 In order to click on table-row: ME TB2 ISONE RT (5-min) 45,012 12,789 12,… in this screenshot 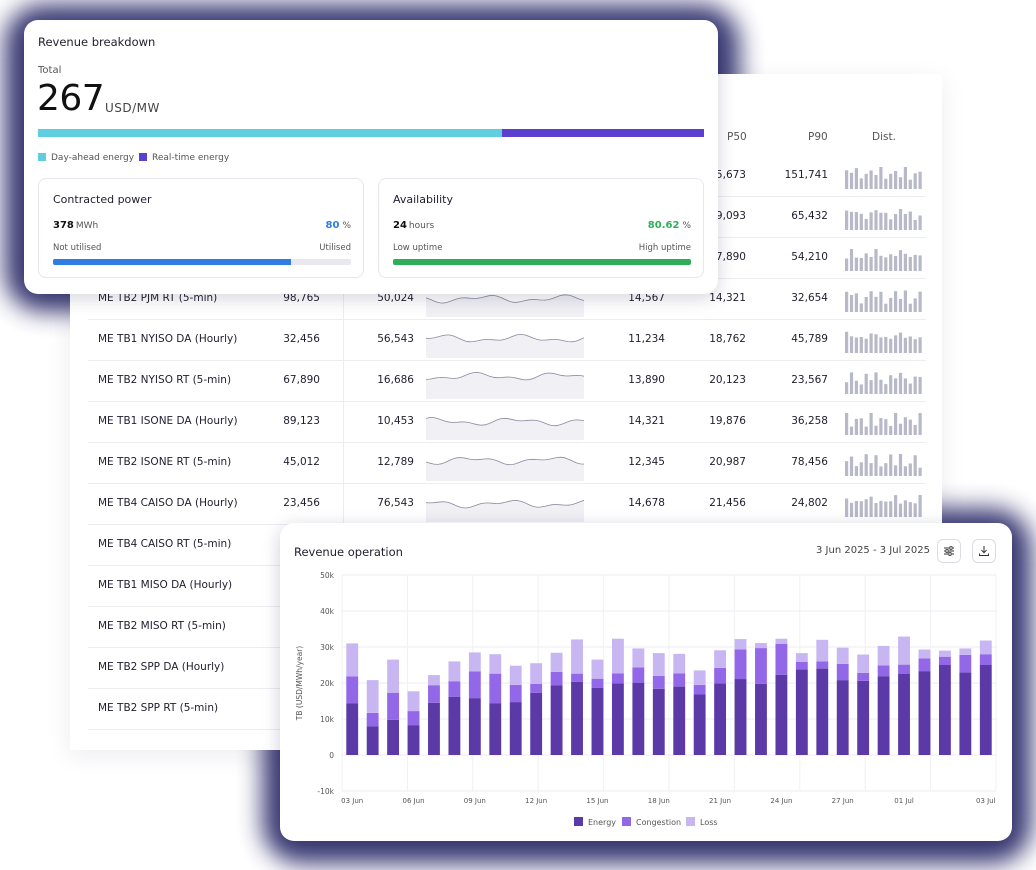, I will do `click(507, 463)`.